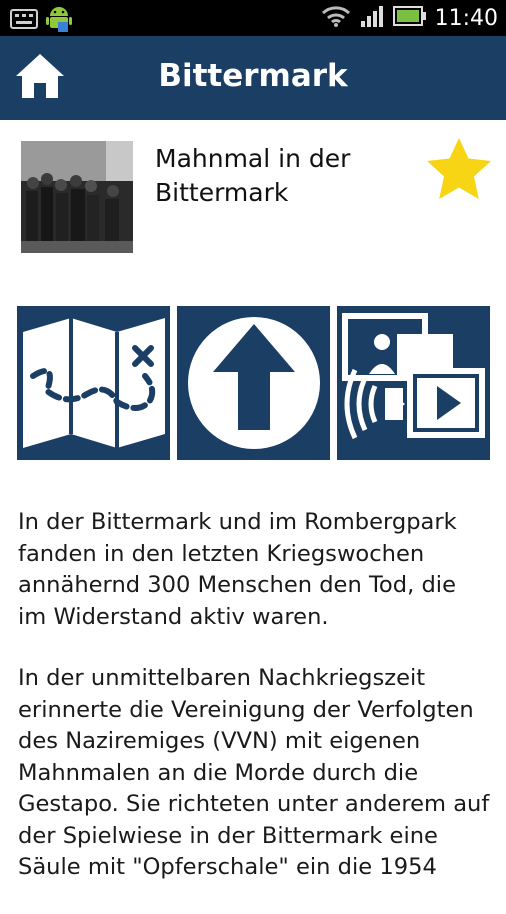 This screenshot has height=914, width=506. I want to click on app-bar: Bittermark, so click(253, 78).